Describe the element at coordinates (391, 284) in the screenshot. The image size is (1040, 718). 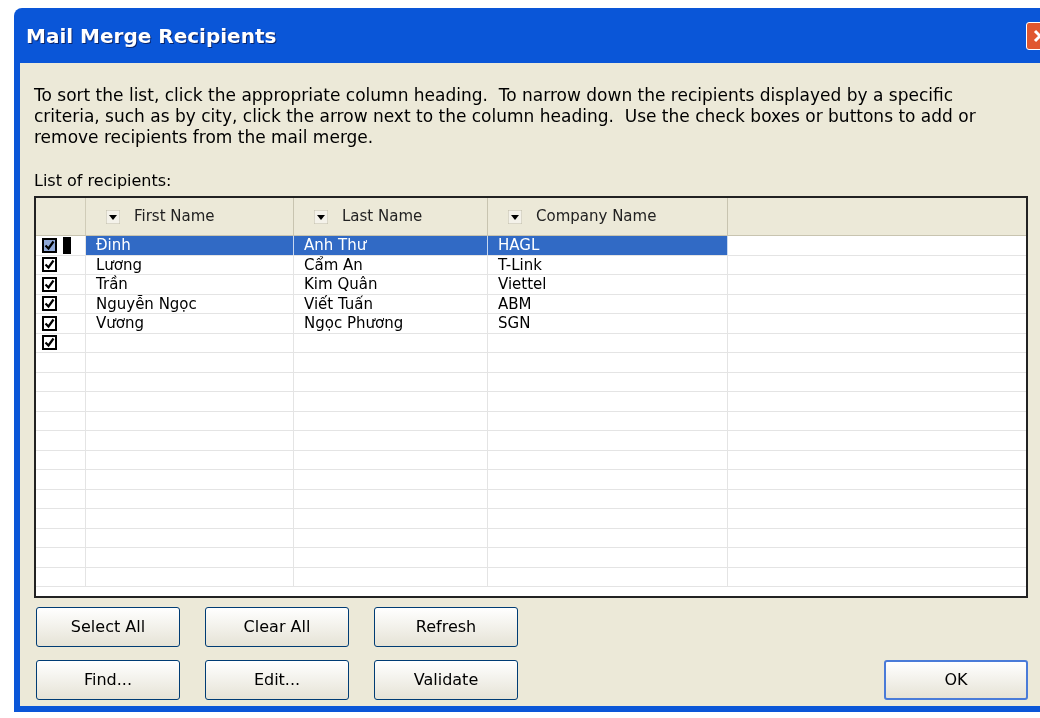
I see `table-cell: Kim Quân` at that location.